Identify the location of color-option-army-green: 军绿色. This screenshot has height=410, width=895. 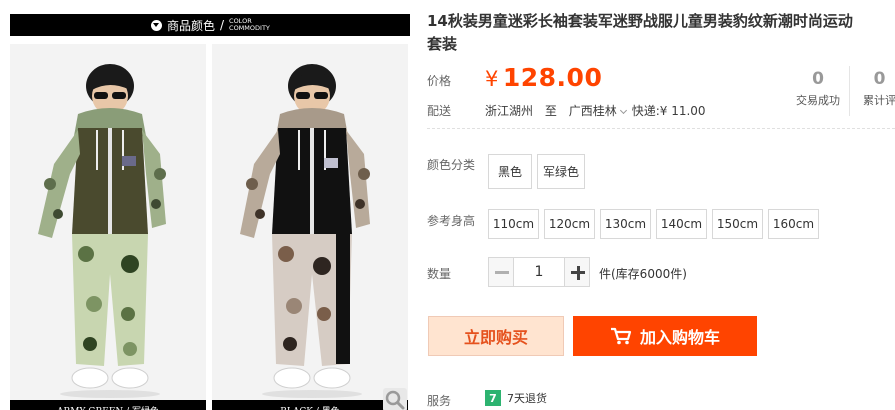
(561, 171).